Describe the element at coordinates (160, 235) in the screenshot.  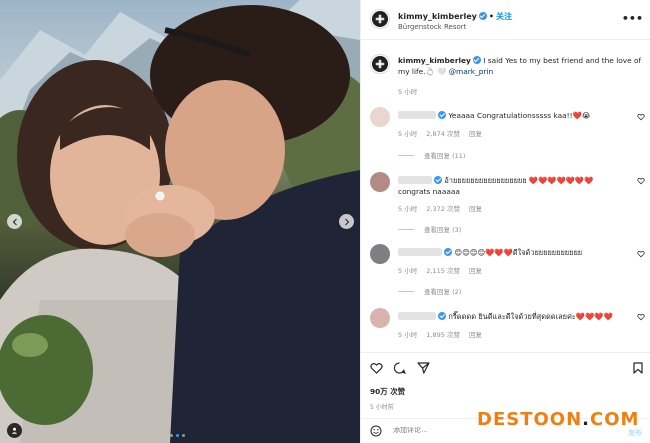
I see `hands-shape` at that location.